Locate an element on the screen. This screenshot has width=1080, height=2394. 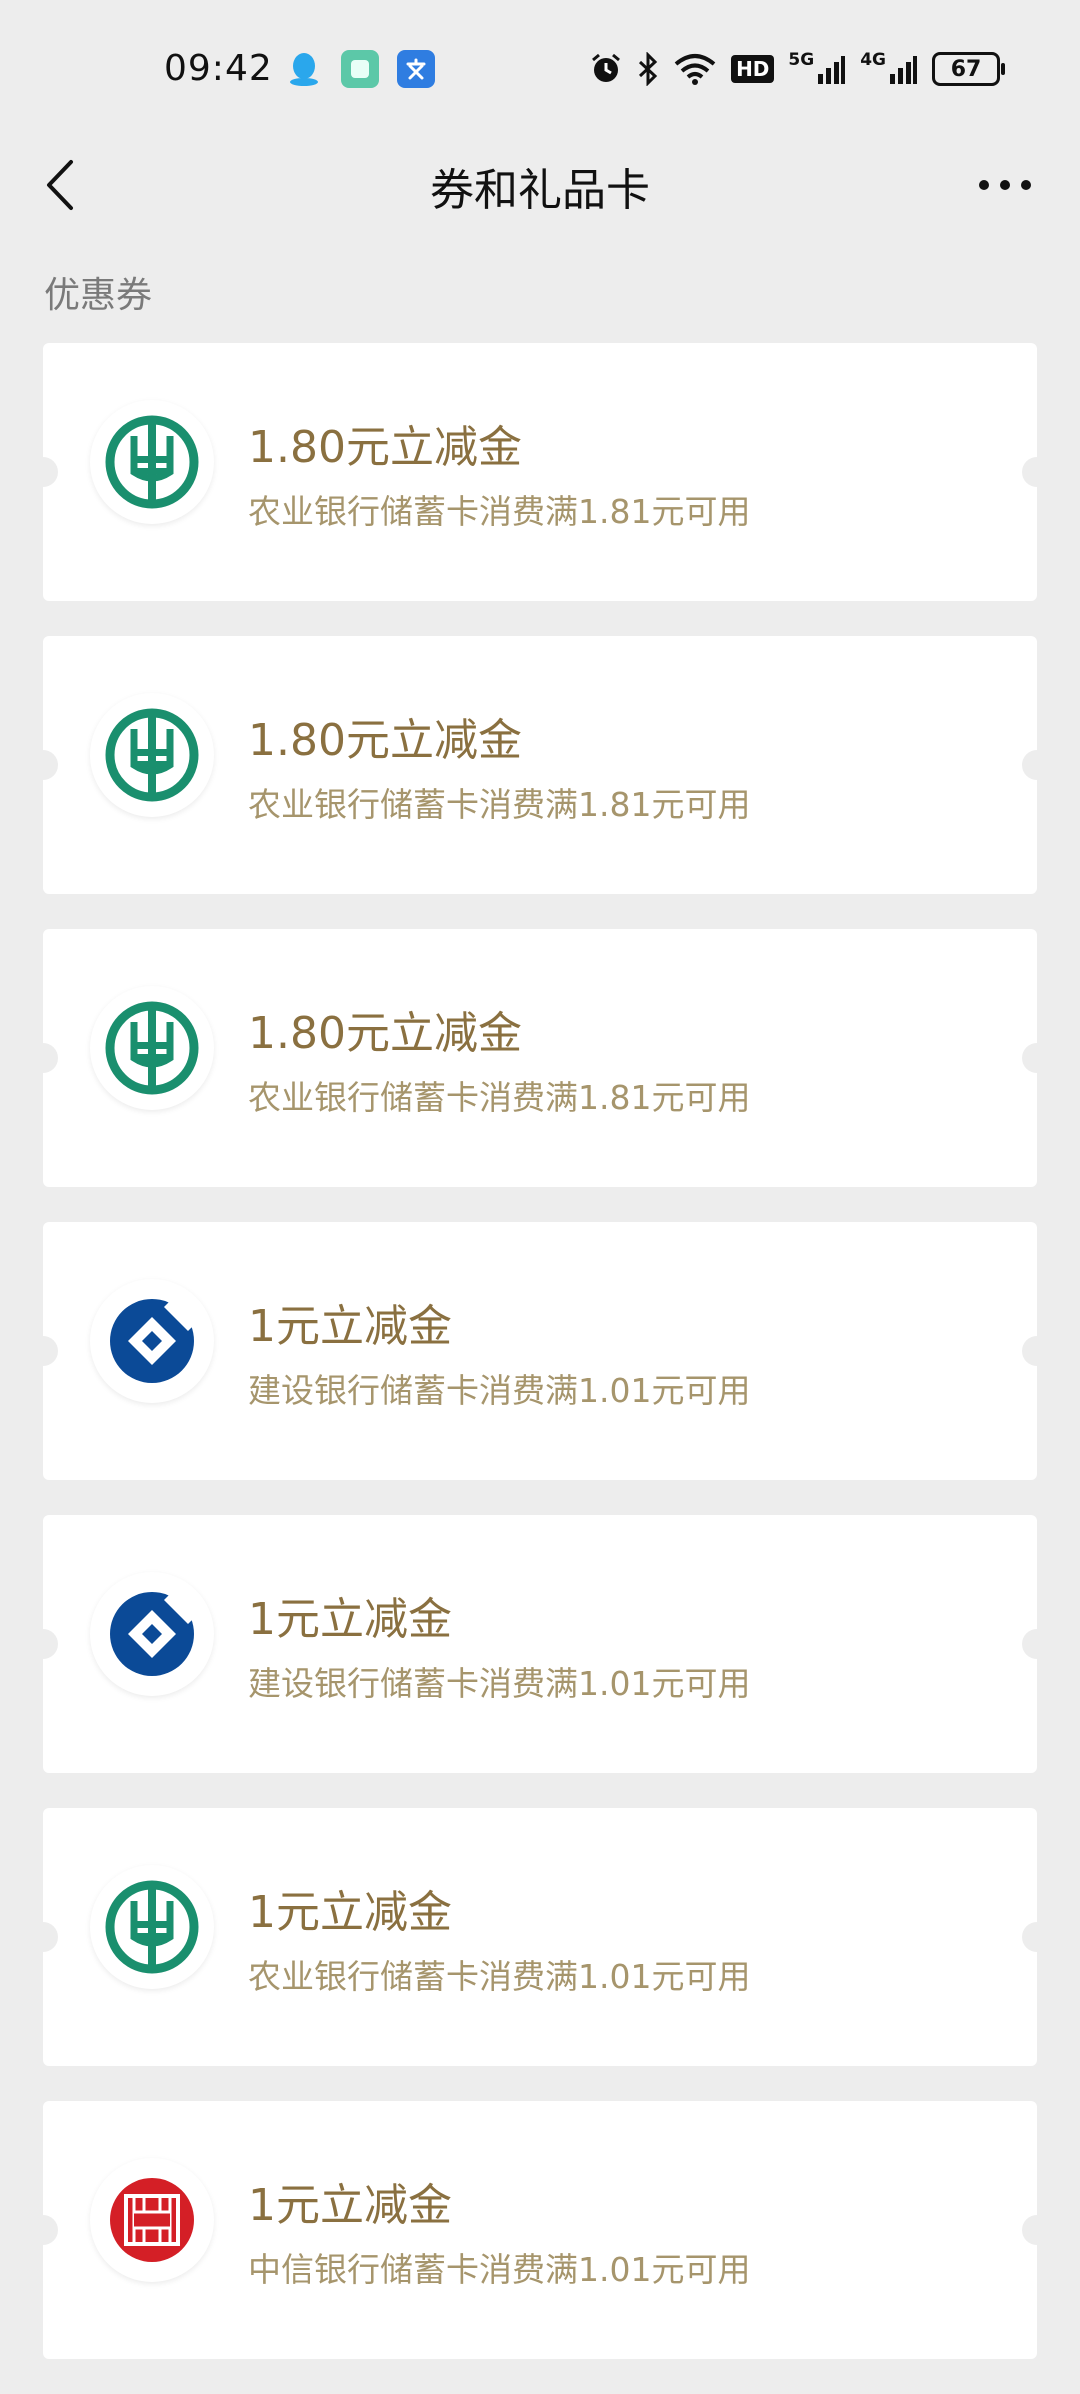
nav-bar: 券和礼品卡 is located at coordinates (540, 185).